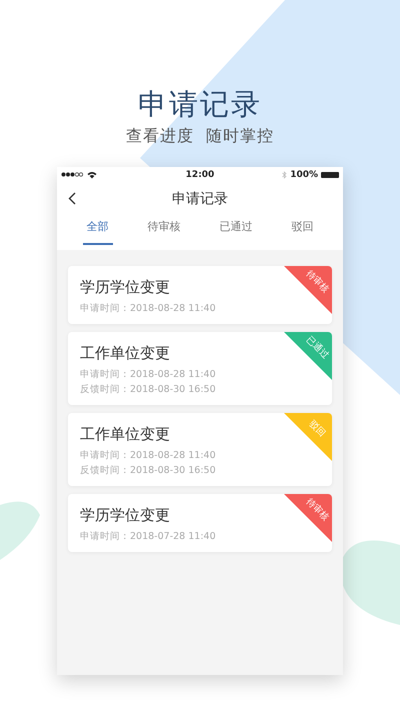 This screenshot has height=710, width=400. What do you see at coordinates (330, 175) in the screenshot?
I see `battery-icon` at bounding box center [330, 175].